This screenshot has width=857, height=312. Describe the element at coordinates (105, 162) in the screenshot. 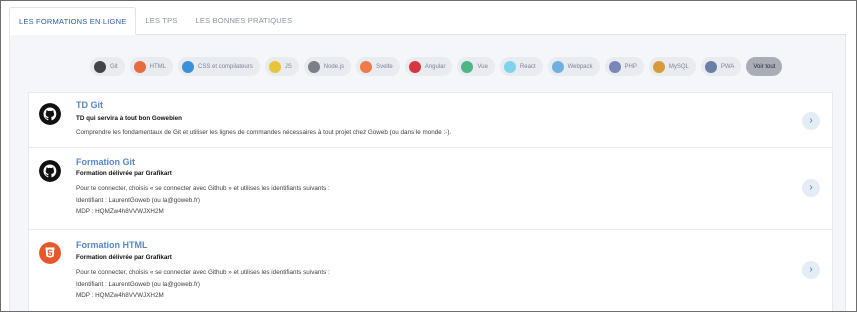

I see `course-title: Formation Git` at that location.